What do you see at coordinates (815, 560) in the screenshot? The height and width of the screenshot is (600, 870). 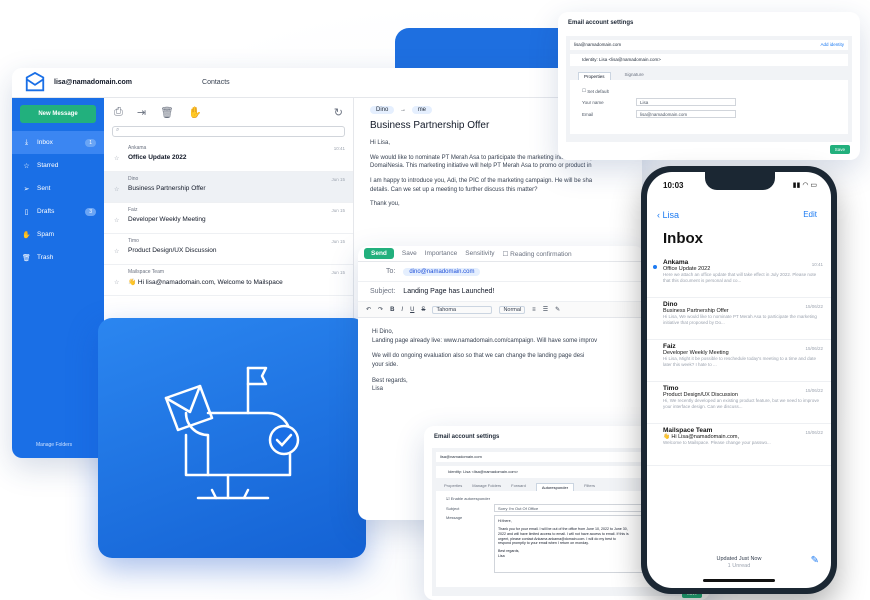 I see `compose-icon: ✎` at bounding box center [815, 560].